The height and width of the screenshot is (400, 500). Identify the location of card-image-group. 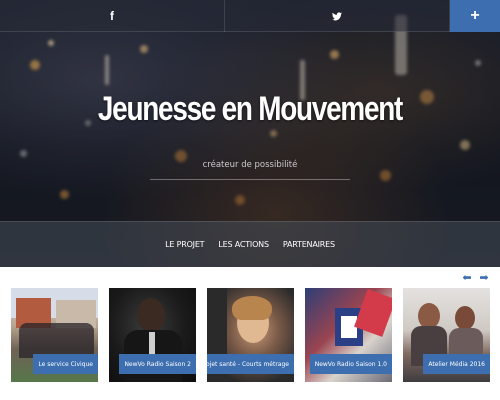
(56, 340).